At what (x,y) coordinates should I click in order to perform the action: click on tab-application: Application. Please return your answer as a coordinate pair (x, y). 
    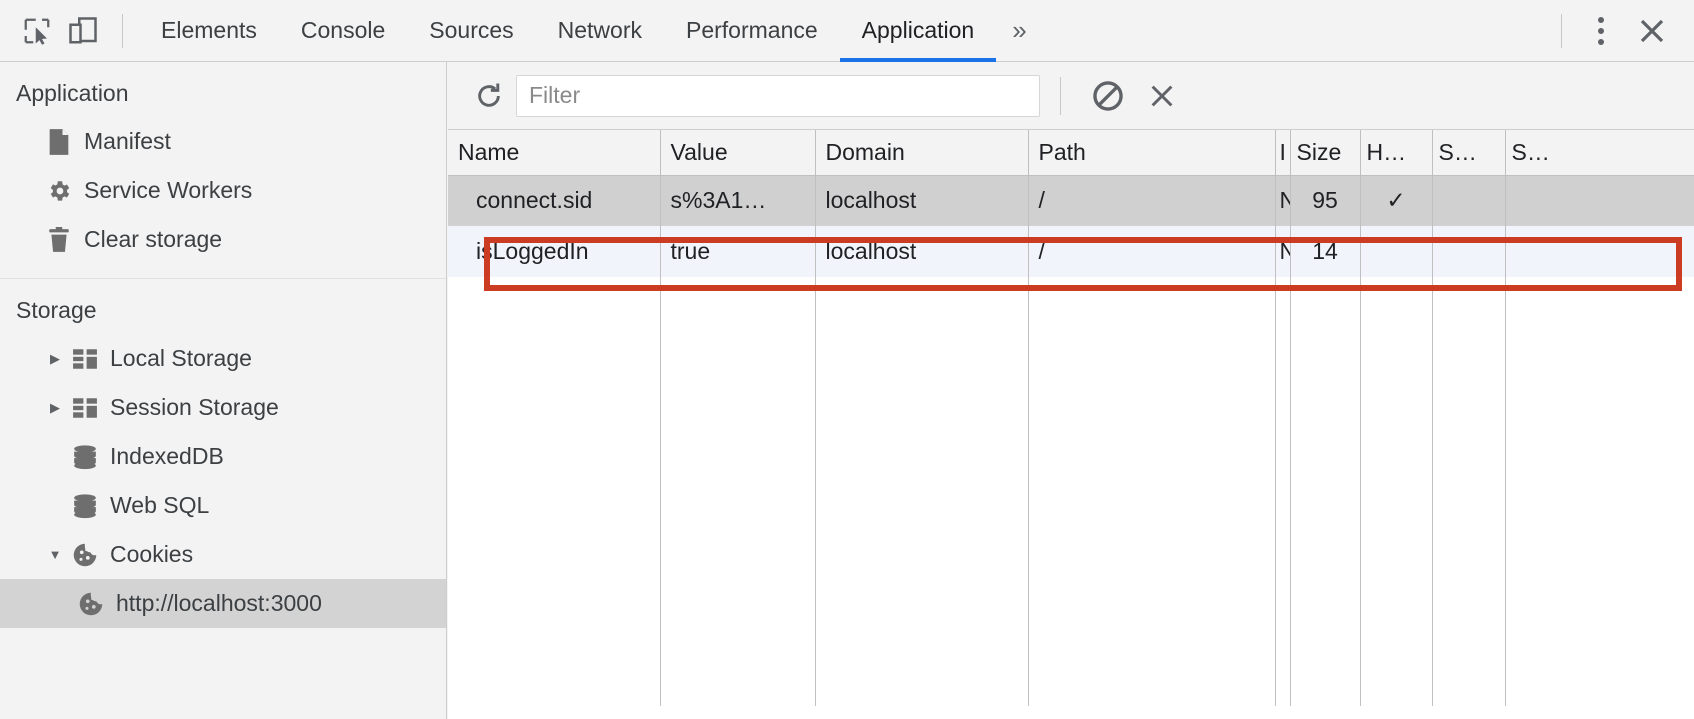
    Looking at the image, I should click on (918, 31).